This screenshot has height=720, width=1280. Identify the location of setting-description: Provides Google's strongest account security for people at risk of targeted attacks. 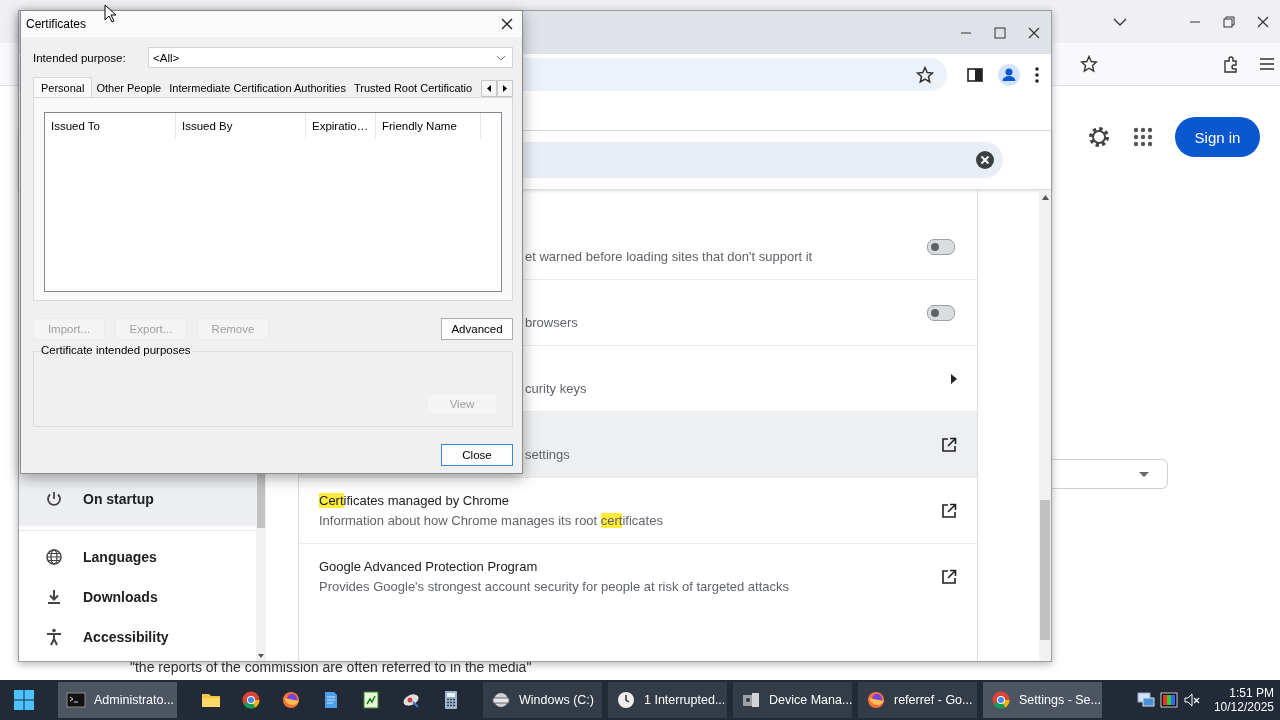
(554, 586).